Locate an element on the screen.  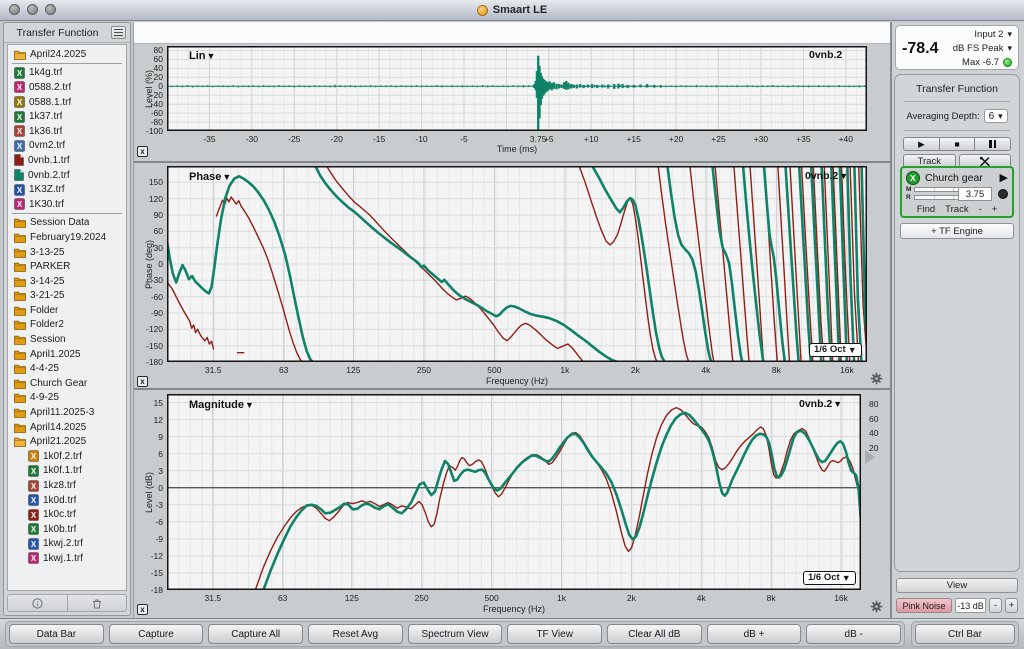
sidebar-menu-button is located at coordinates (118, 32).